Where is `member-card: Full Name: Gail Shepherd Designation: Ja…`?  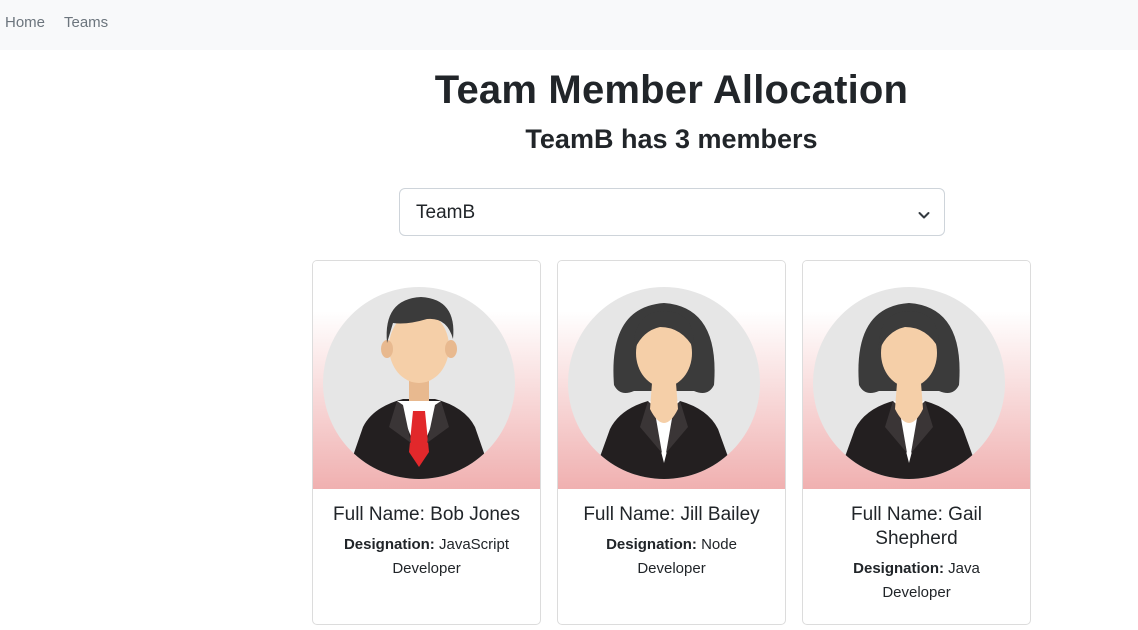 member-card: Full Name: Gail Shepherd Designation: Ja… is located at coordinates (916, 442).